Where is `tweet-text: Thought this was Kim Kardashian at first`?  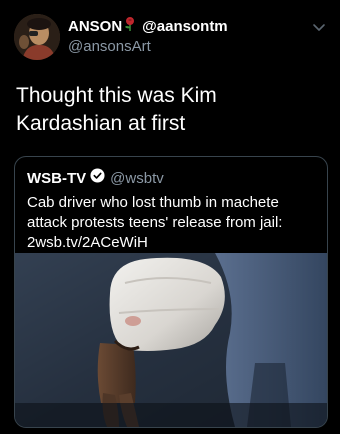
tweet-text: Thought this was Kim Kardashian at first is located at coordinates (116, 109).